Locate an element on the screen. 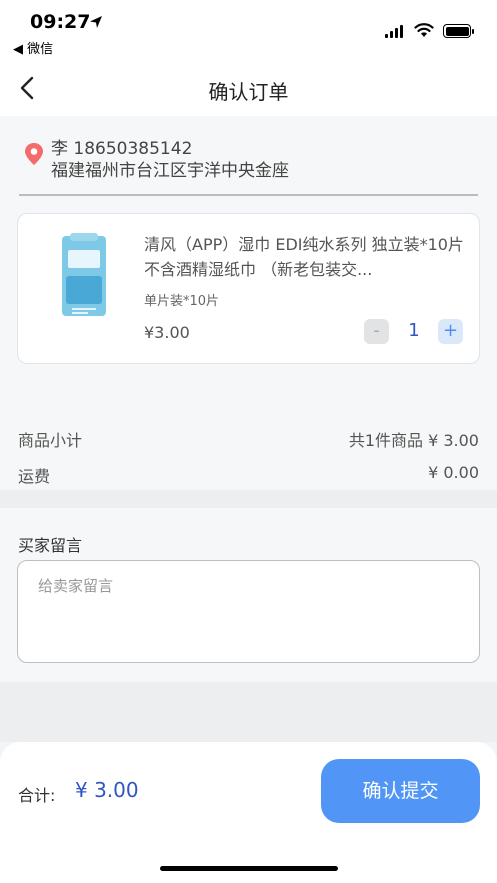  order-summary: 商品小计 共1件商品 ¥ 3.00 运费 ¥ 0.00 is located at coordinates (248, 433).